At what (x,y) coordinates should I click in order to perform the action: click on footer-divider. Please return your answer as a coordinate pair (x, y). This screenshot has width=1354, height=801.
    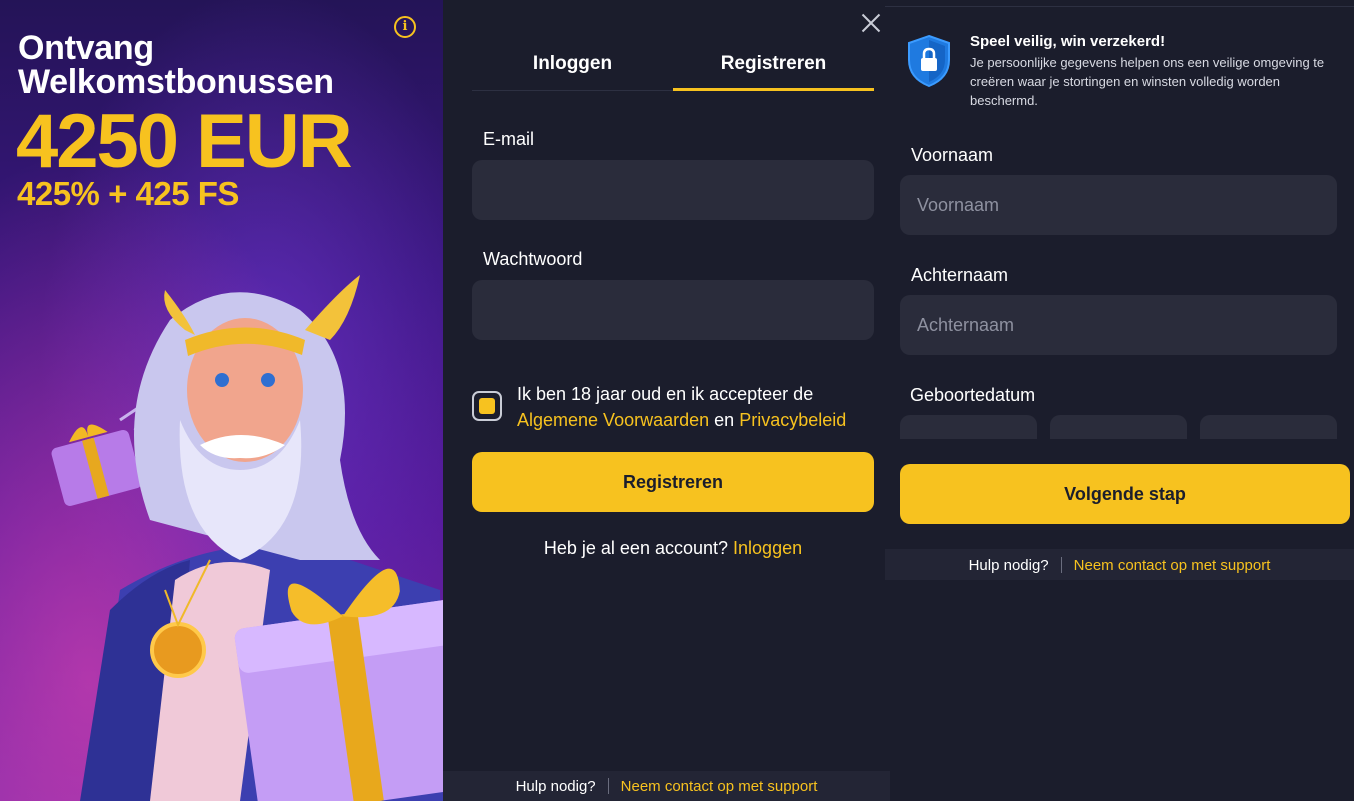
    Looking at the image, I should click on (608, 786).